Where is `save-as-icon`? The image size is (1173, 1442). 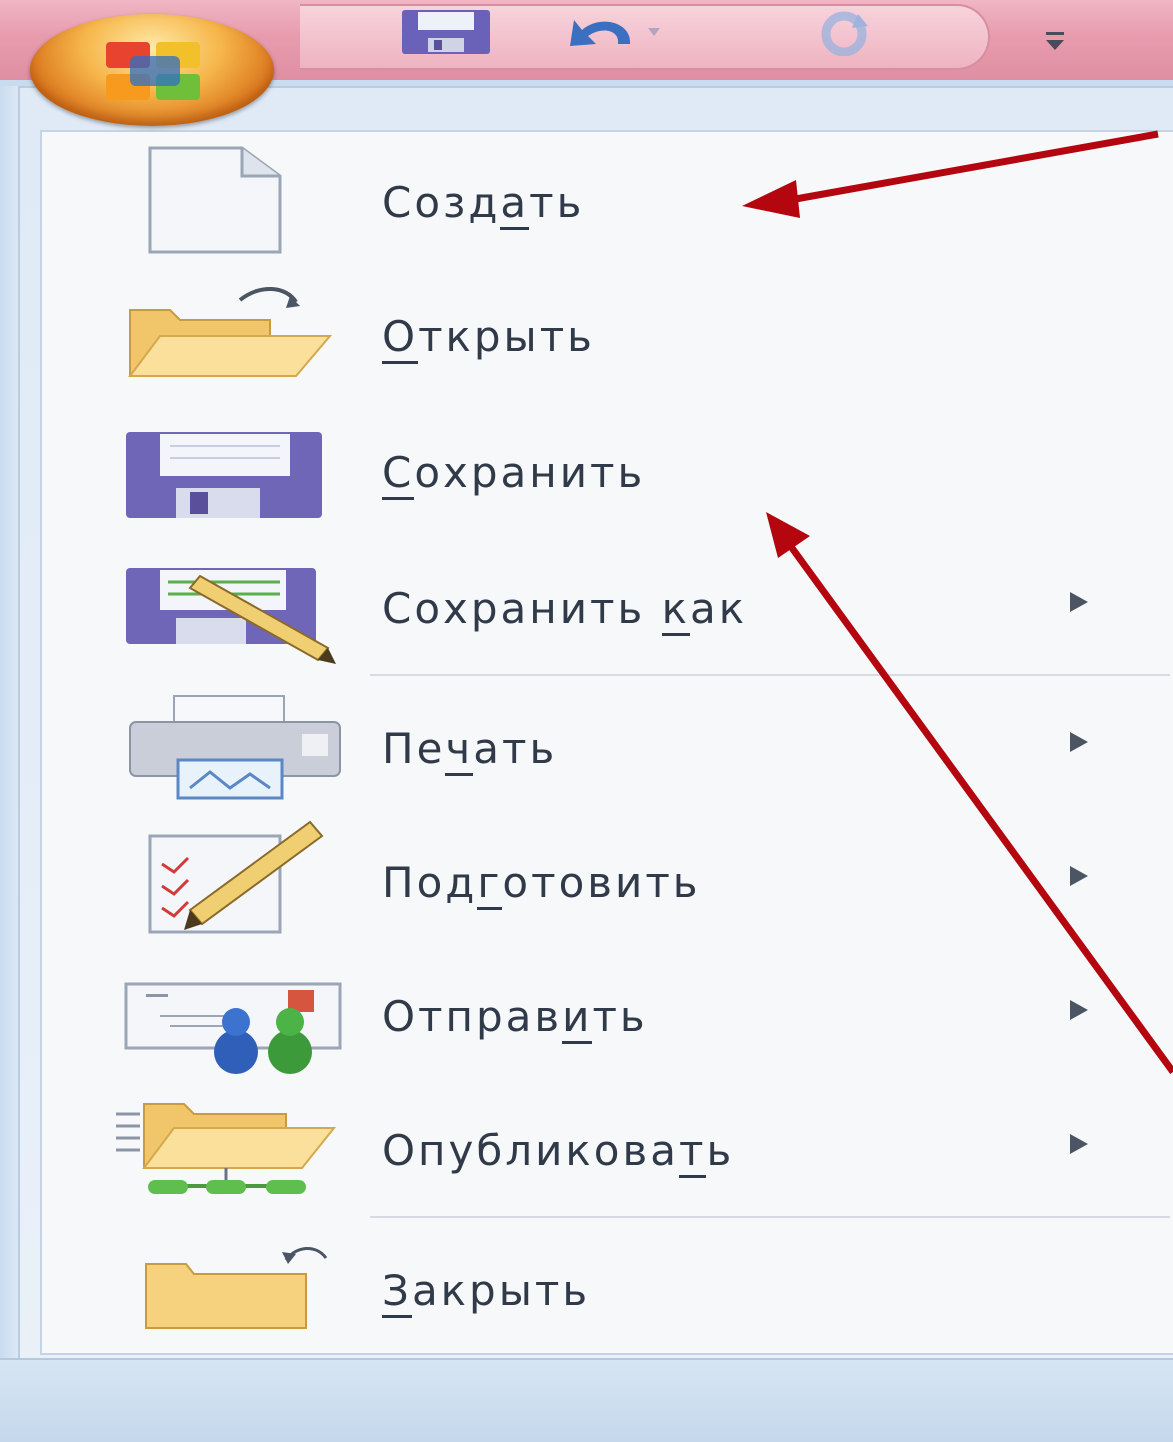
save-as-icon is located at coordinates (213, 608).